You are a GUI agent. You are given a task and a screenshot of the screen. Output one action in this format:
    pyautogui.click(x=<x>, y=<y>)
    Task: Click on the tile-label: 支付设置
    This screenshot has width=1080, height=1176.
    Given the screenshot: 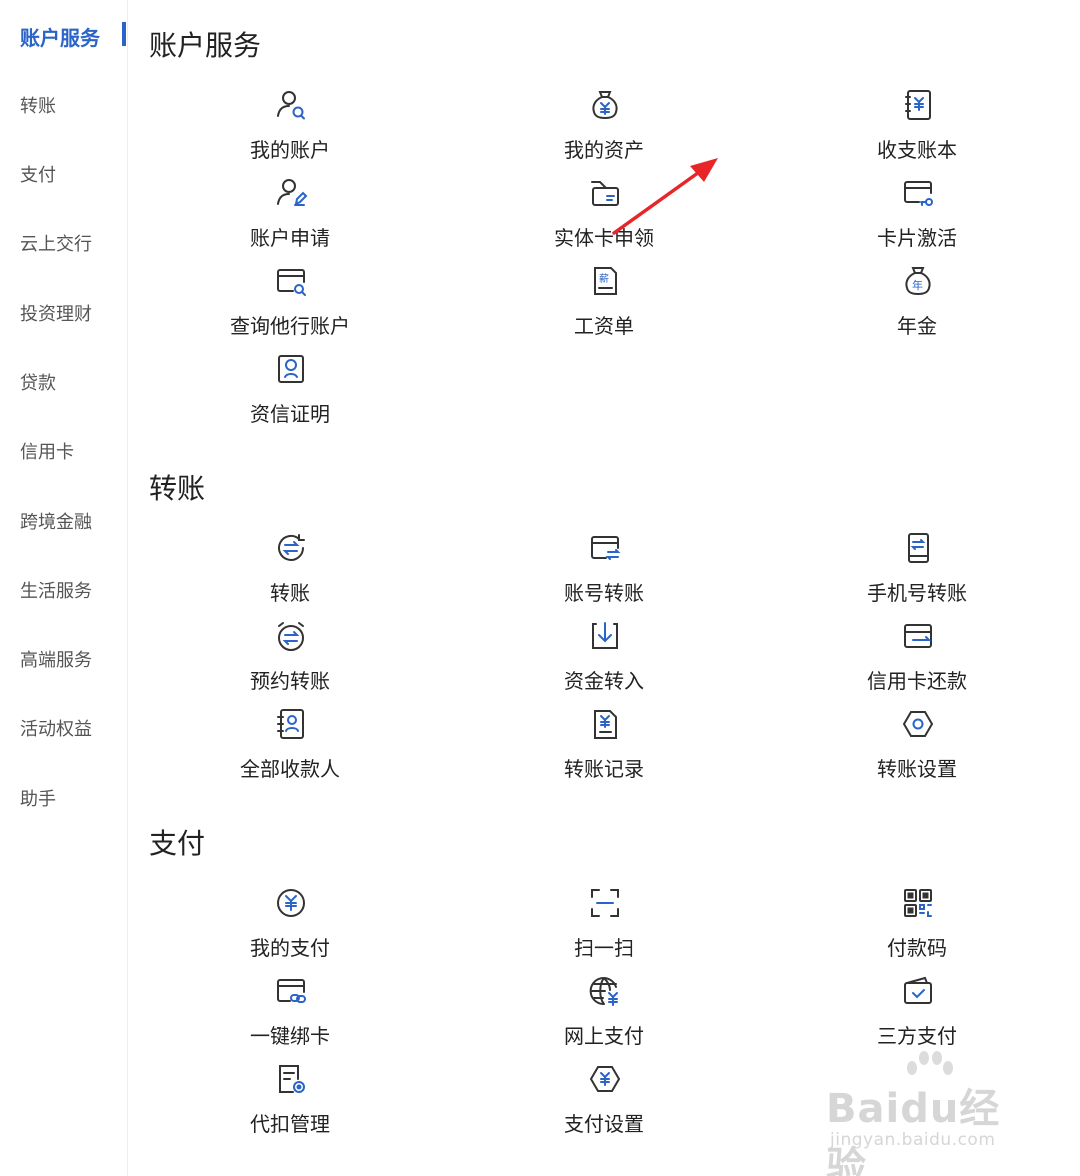 What is the action you would take?
    pyautogui.click(x=604, y=1124)
    